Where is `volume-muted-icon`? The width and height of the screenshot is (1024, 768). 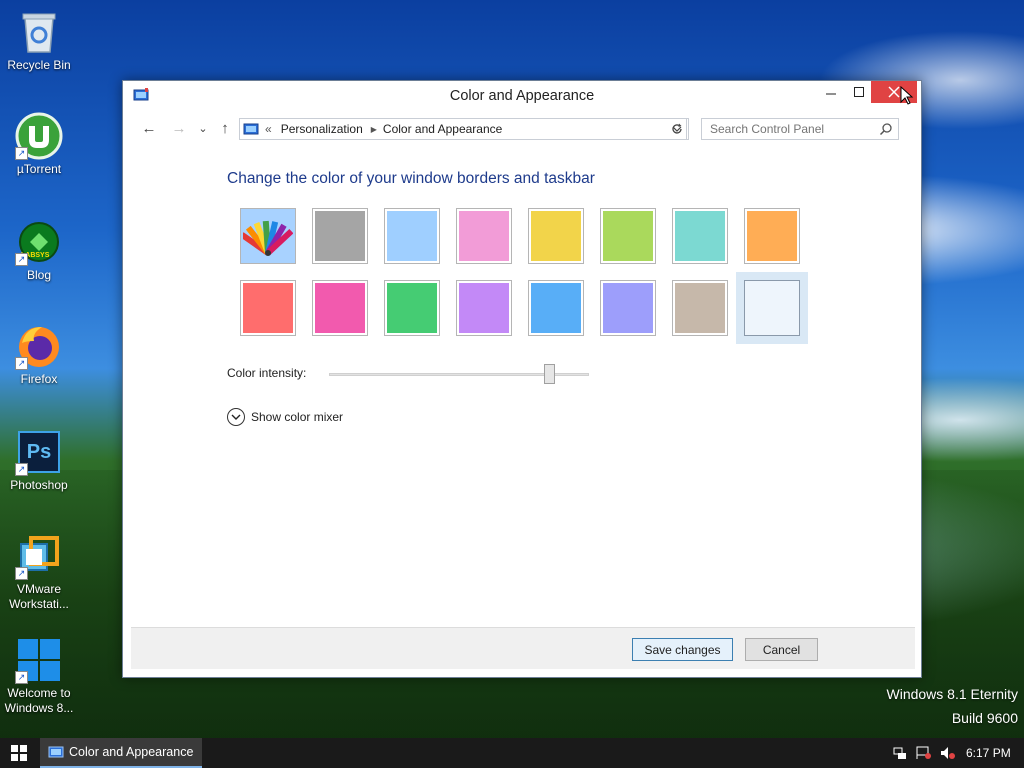
volume-muted-icon is located at coordinates (948, 753).